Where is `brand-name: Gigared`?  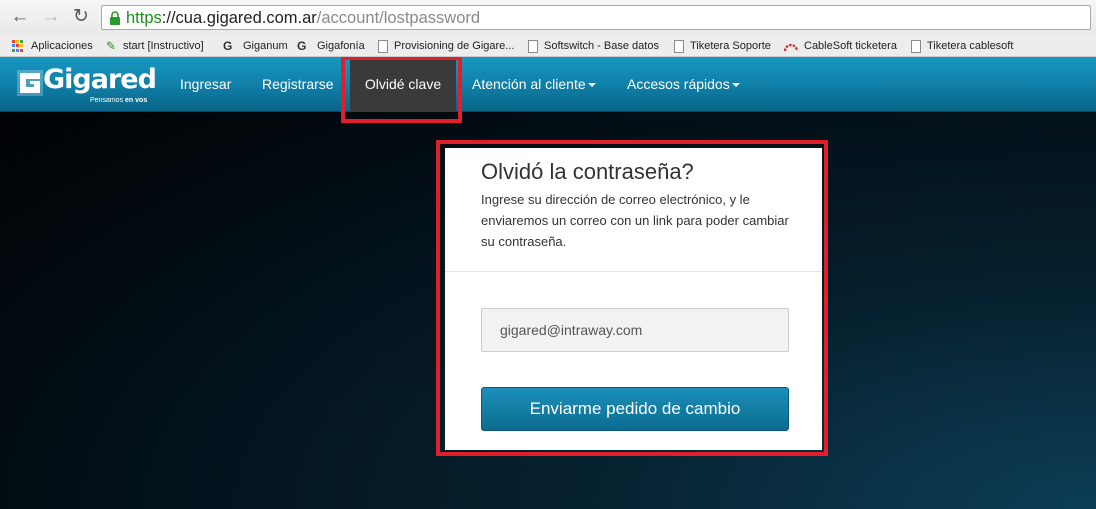
brand-name: Gigared is located at coordinates (100, 79).